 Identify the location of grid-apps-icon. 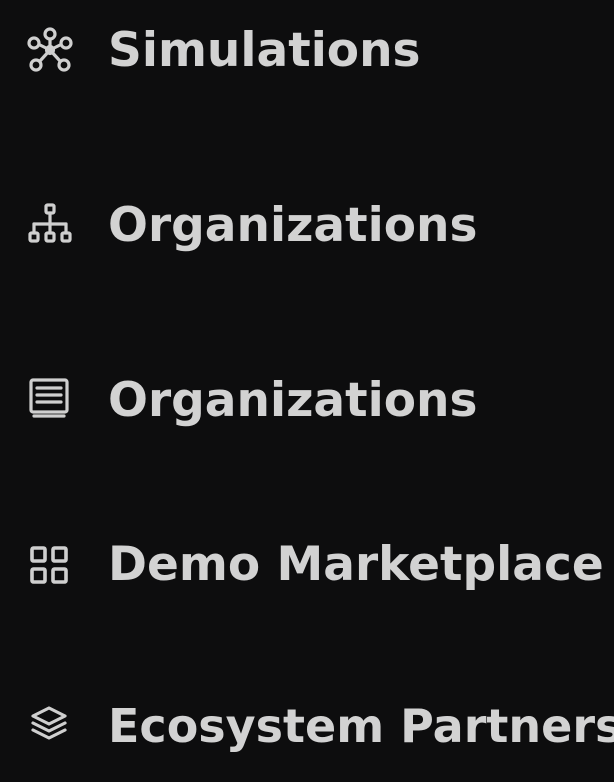
(50, 568).